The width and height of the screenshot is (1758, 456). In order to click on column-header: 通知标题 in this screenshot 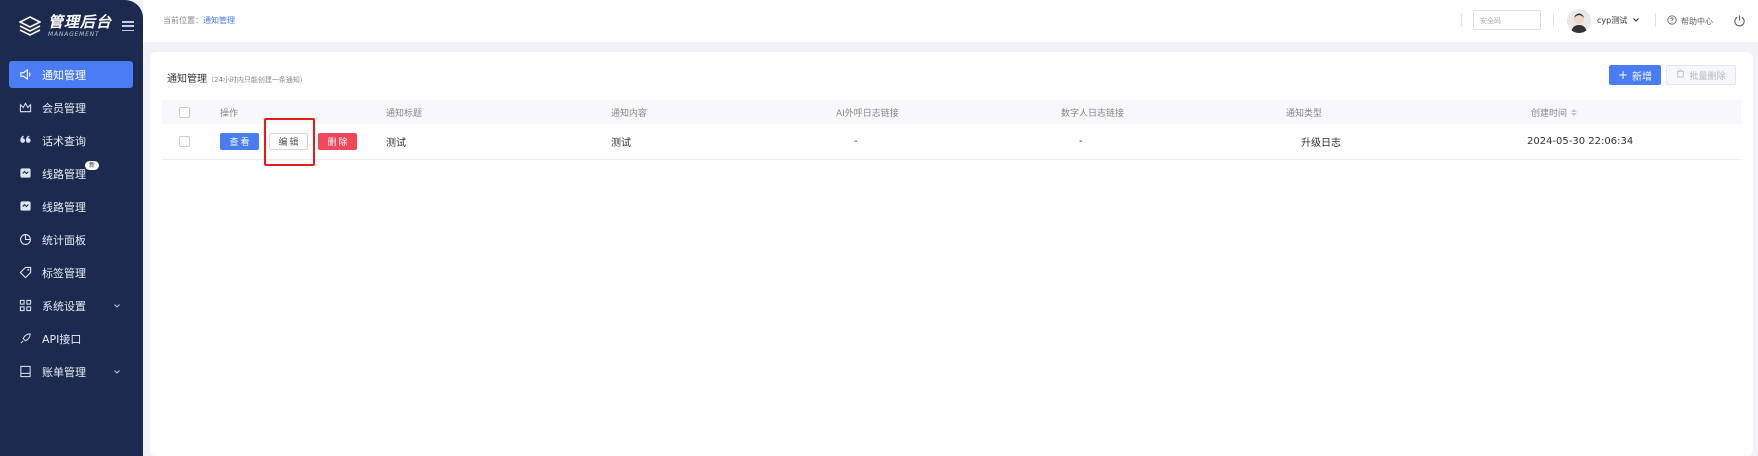, I will do `click(404, 113)`.